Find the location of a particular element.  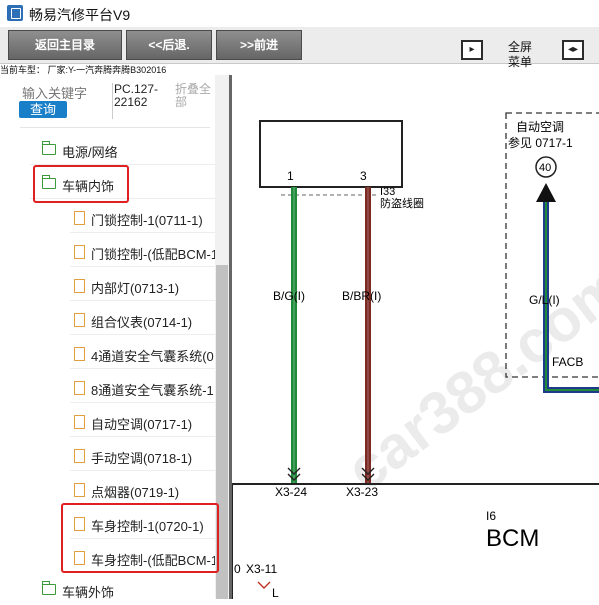

search-input: 输入关键字 is located at coordinates (54, 92).